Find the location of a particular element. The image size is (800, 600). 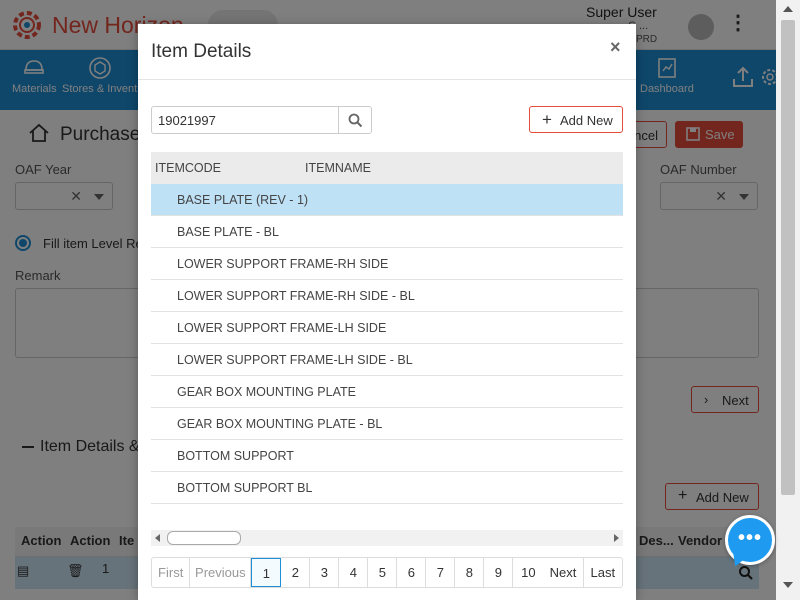

table-header: ITEMCODE ITEMNAME is located at coordinates (387, 168).